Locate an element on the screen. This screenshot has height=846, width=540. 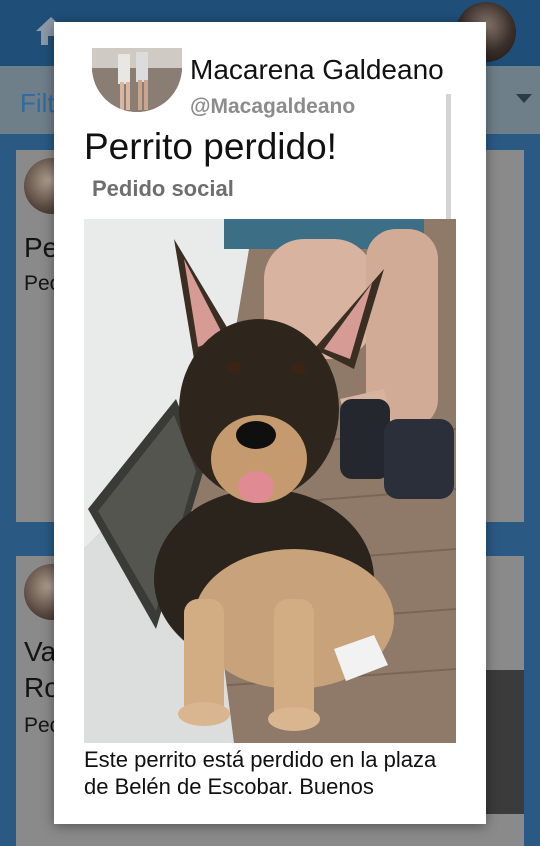
post-title: Perrito perdido! is located at coordinates (210, 146).